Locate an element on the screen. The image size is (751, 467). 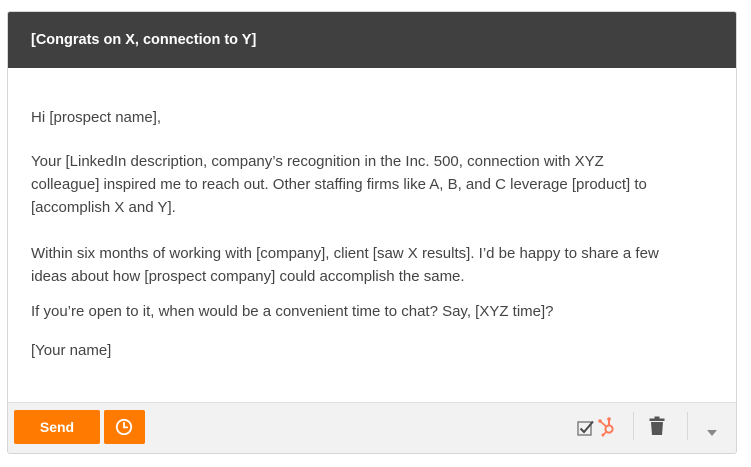
title-bar: [Congrats on X, connection to Y] is located at coordinates (372, 40).